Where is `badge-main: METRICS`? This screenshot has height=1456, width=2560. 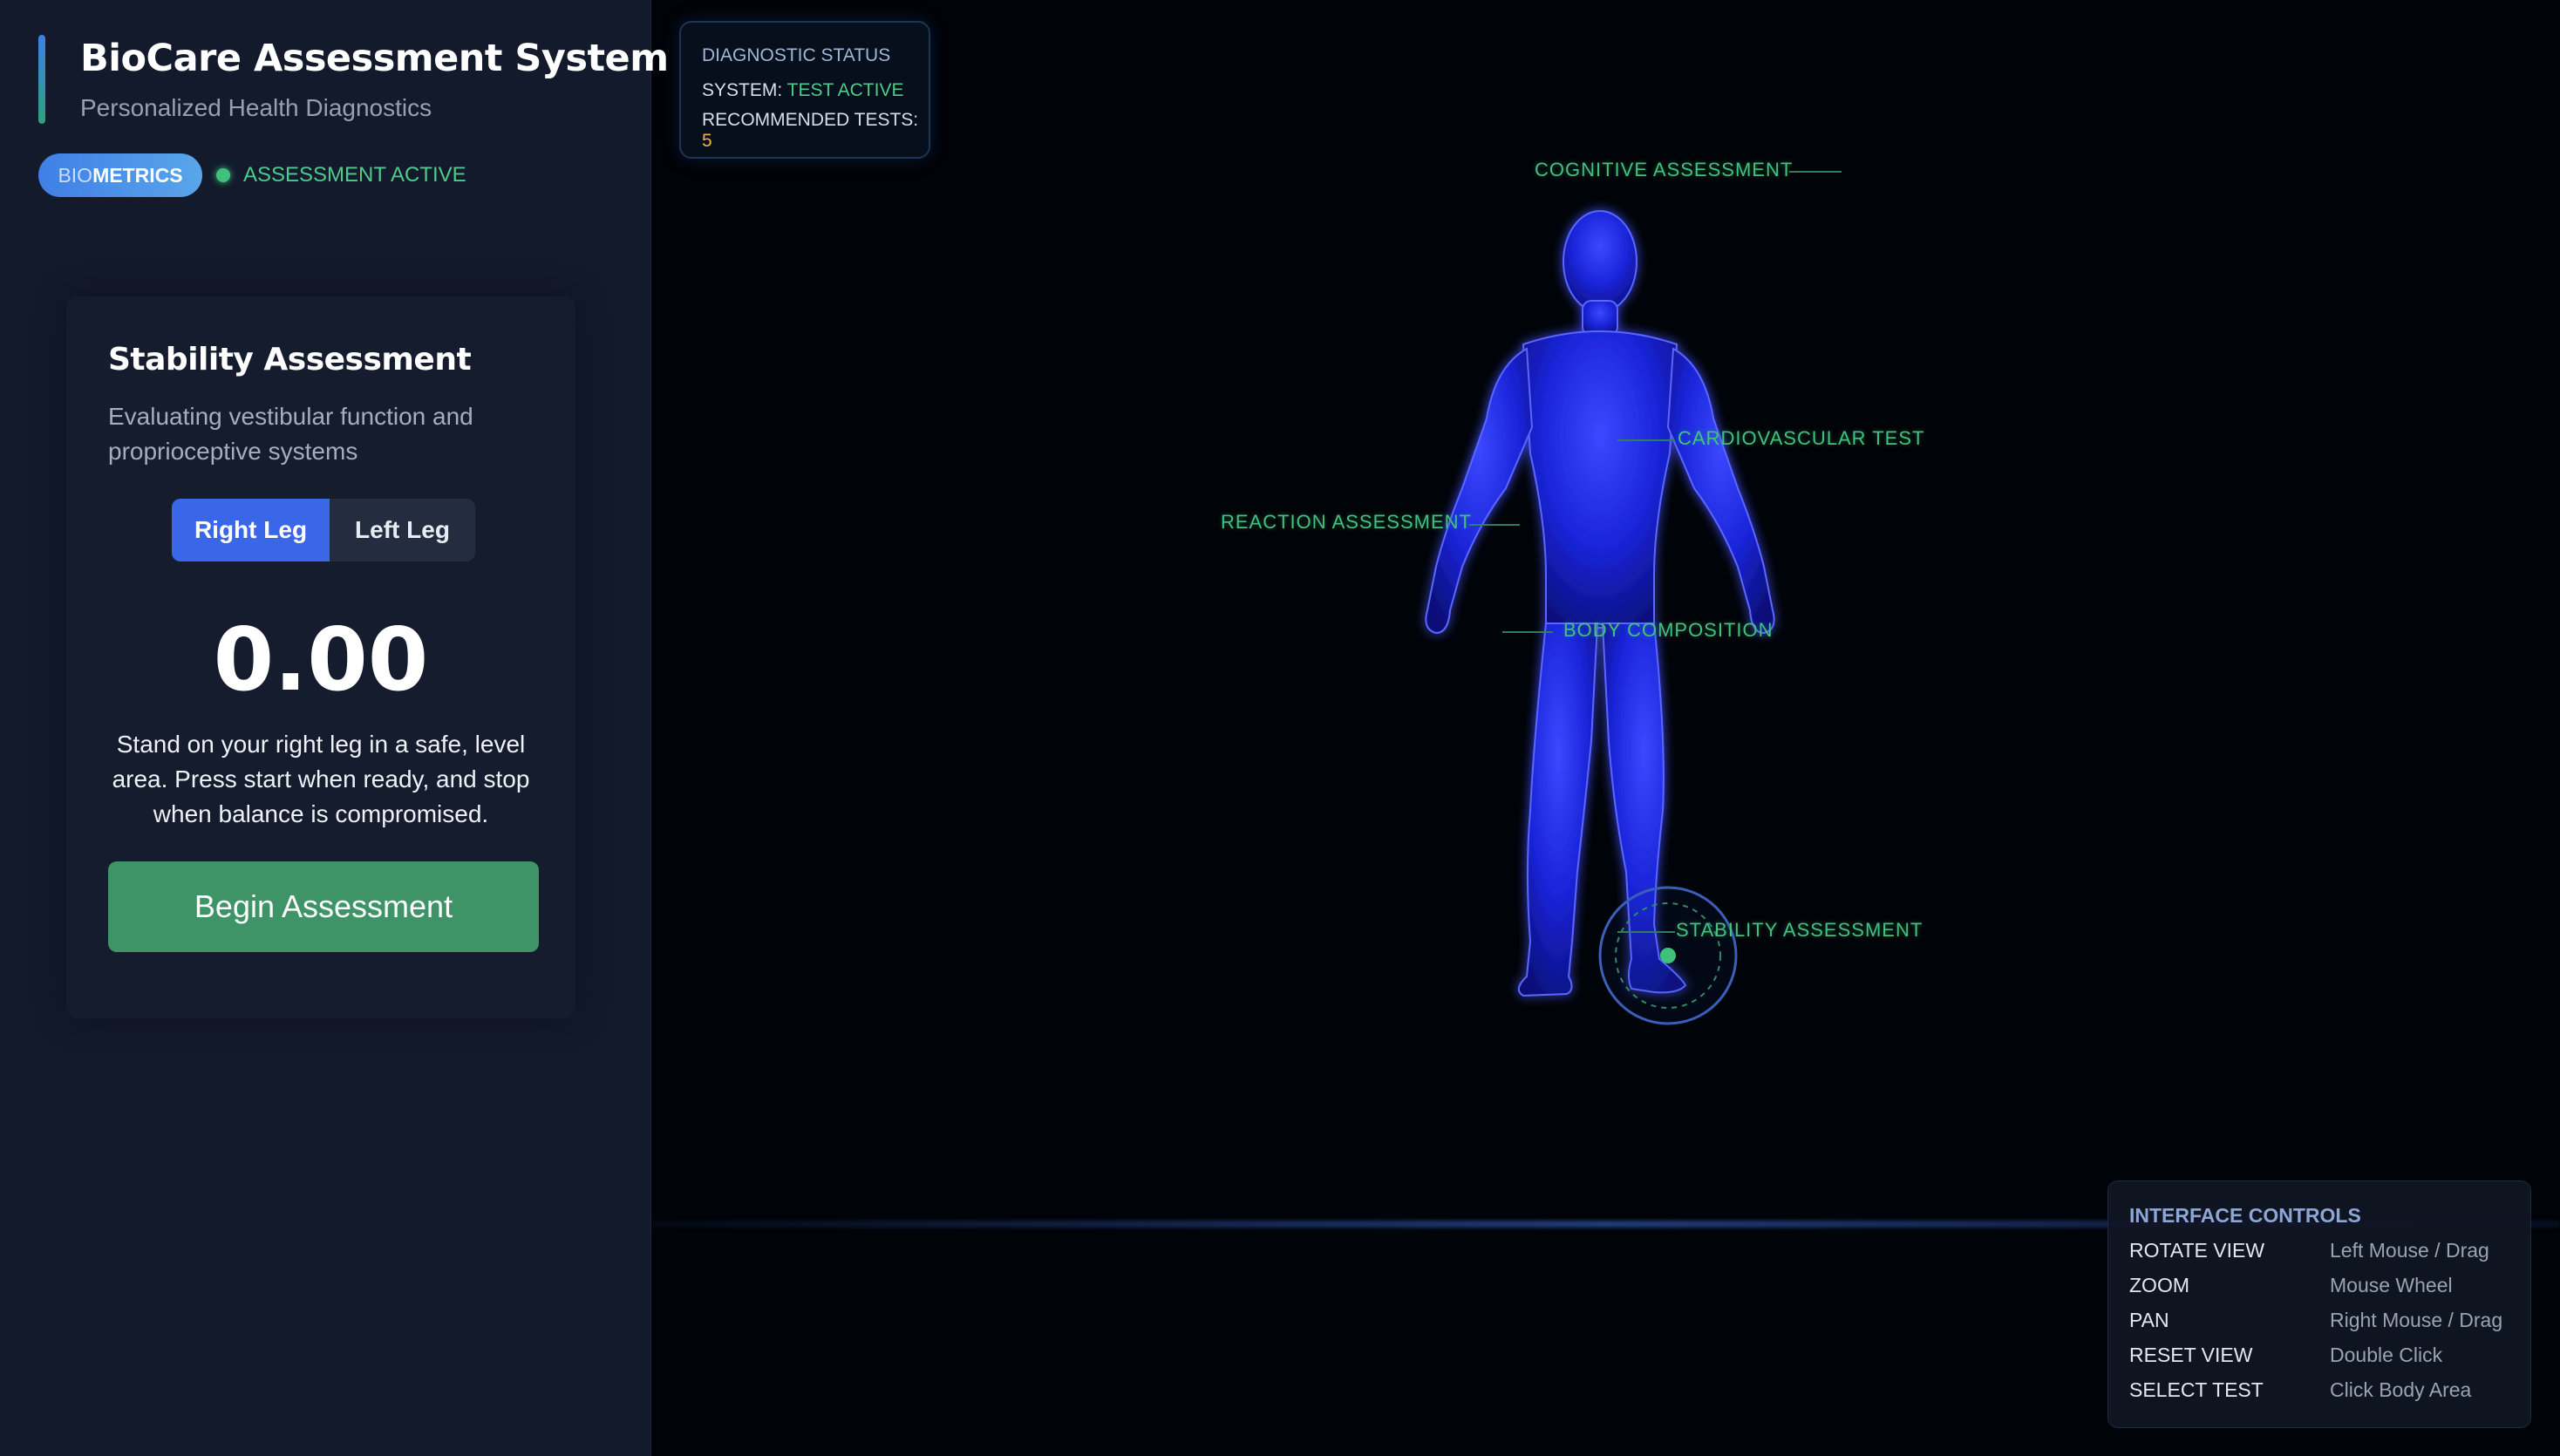
badge-main: METRICS is located at coordinates (137, 175).